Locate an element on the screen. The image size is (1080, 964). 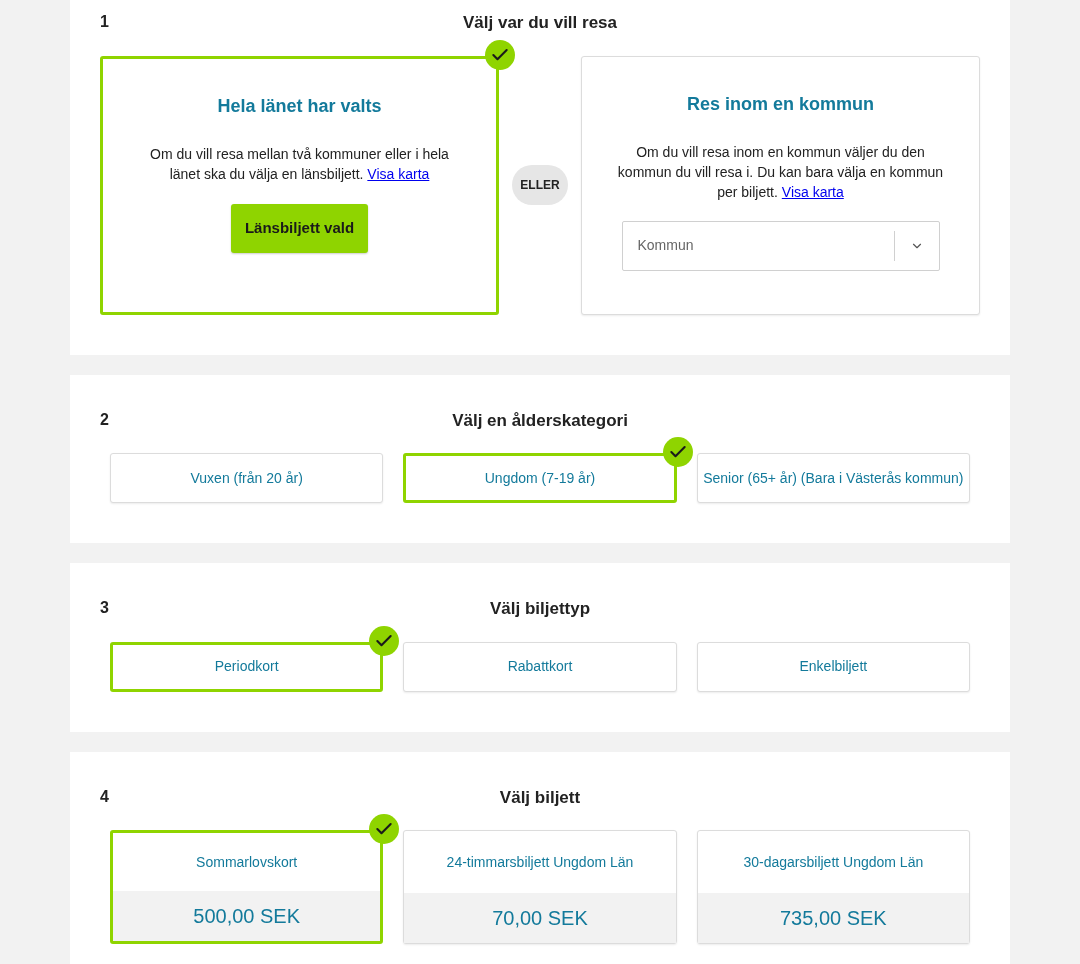
step-title: Välj biljettyp is located at coordinates (540, 609).